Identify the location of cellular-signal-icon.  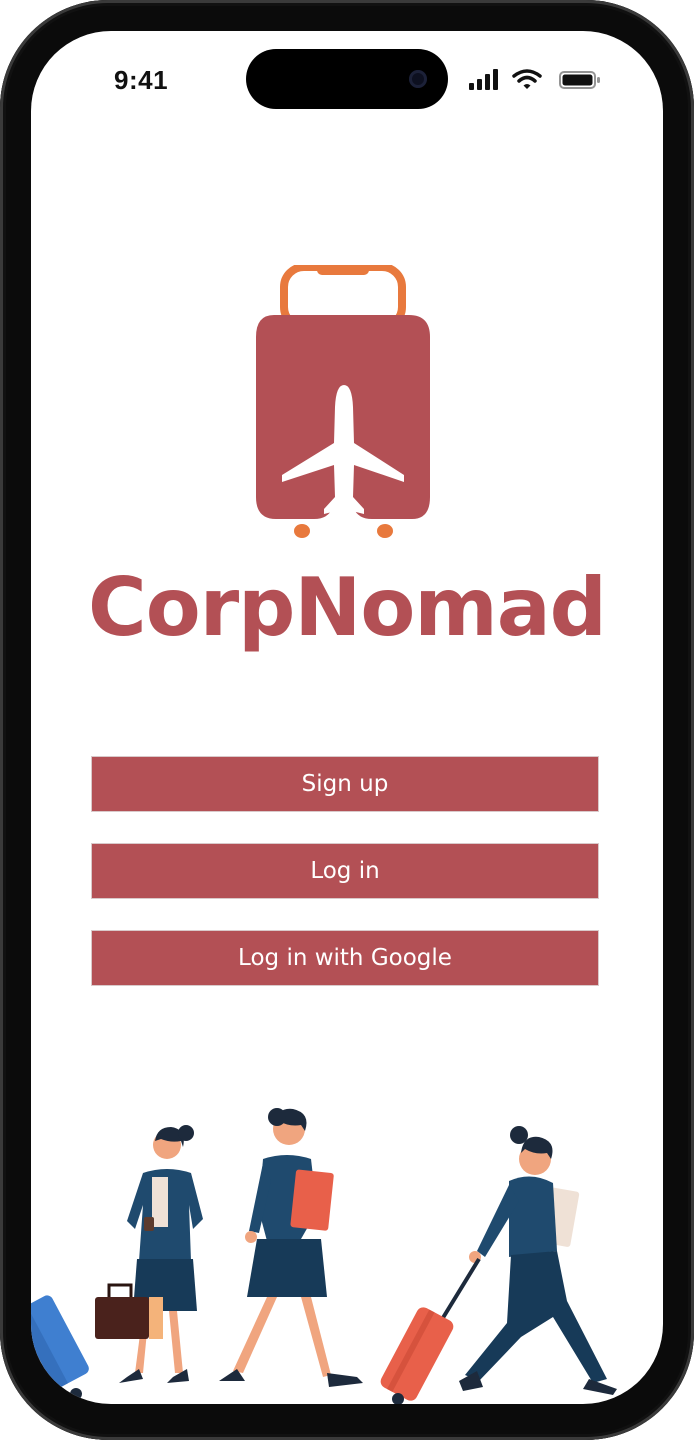
(483, 79).